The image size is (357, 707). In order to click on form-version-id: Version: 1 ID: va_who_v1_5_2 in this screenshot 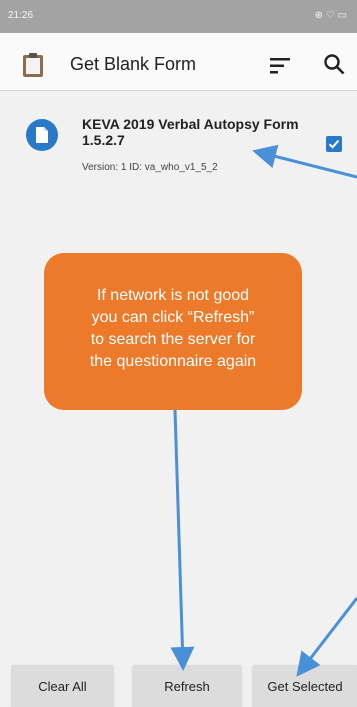, I will do `click(150, 167)`.